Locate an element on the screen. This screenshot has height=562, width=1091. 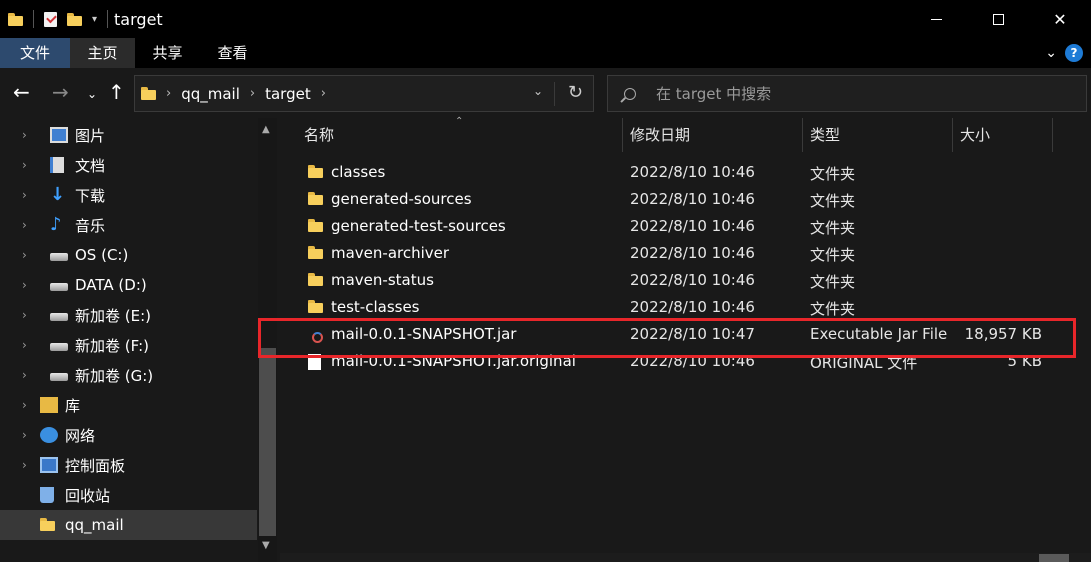
file-row: classes 2022/8/10 10:46 文件夹 is located at coordinates (685, 173).